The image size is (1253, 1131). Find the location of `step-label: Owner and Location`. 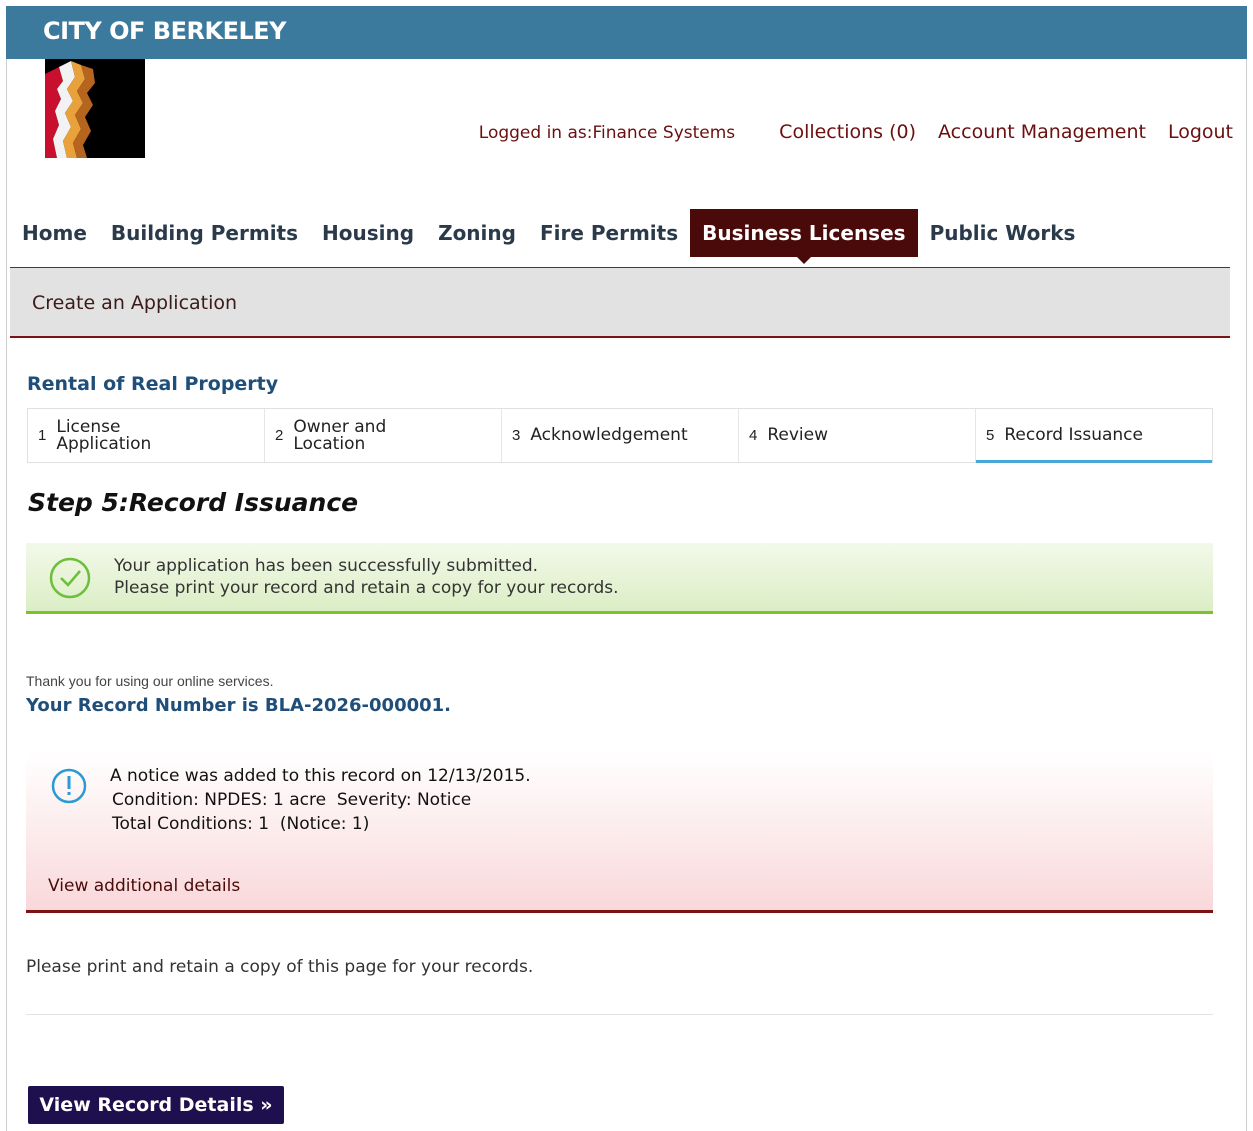

step-label: Owner and Location is located at coordinates (340, 435).